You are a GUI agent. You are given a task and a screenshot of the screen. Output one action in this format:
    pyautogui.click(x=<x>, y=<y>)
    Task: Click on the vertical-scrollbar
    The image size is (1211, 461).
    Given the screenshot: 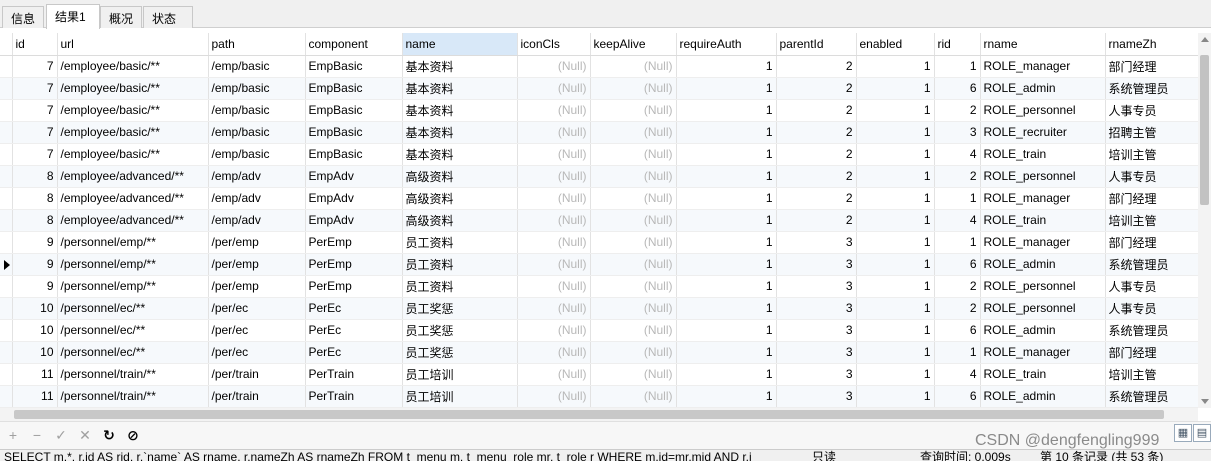 What is the action you would take?
    pyautogui.click(x=1204, y=220)
    